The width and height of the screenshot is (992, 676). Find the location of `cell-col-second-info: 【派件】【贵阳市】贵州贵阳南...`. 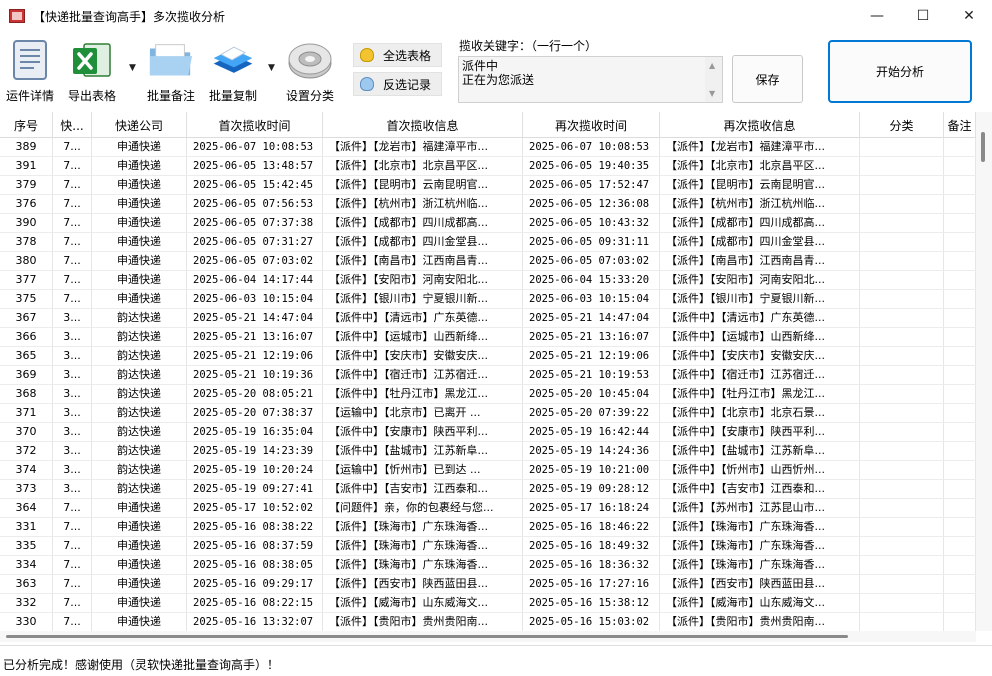

cell-col-second-info: 【派件】【贵阳市】贵州贵阳南... is located at coordinates (760, 622).